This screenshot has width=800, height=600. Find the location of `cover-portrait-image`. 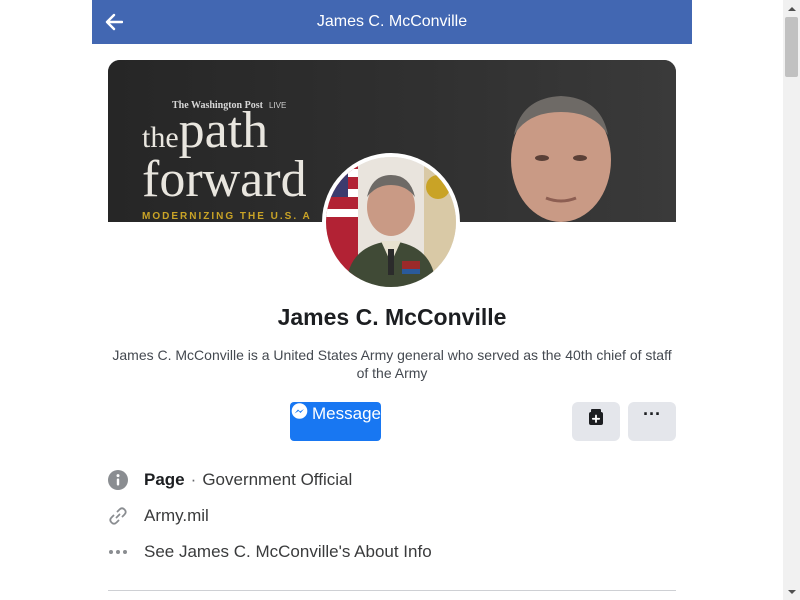

cover-portrait-image is located at coordinates (561, 159).